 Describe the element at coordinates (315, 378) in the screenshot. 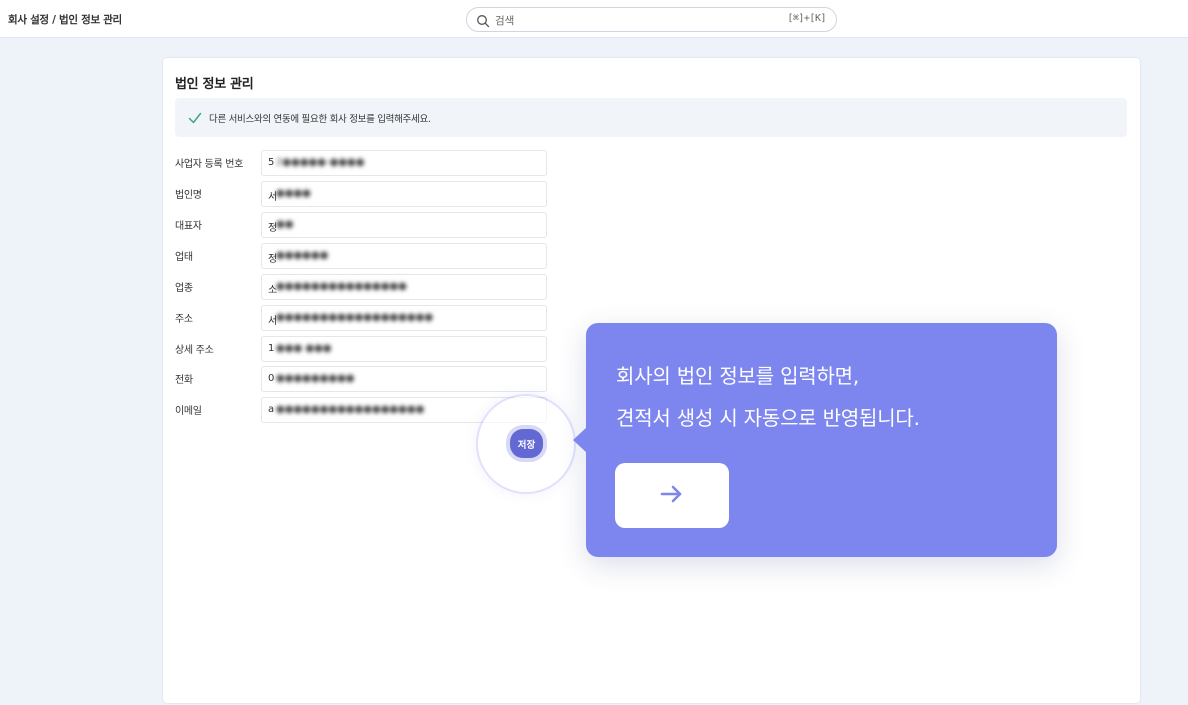

I see `field-value-obscured: ●●●●●●●●●` at that location.